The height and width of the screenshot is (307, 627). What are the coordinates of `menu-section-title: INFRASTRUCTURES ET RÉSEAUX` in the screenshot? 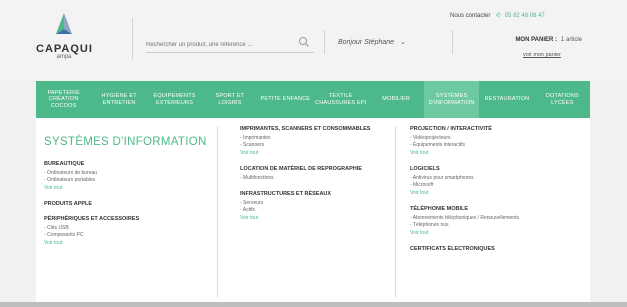 It's located at (318, 194).